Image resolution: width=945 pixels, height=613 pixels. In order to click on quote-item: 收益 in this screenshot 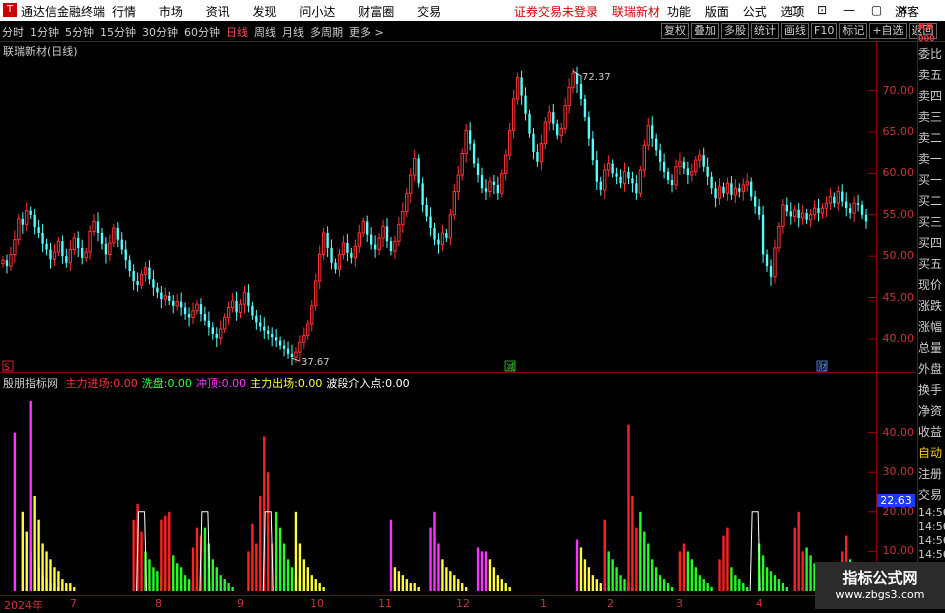, I will do `click(931, 432)`.